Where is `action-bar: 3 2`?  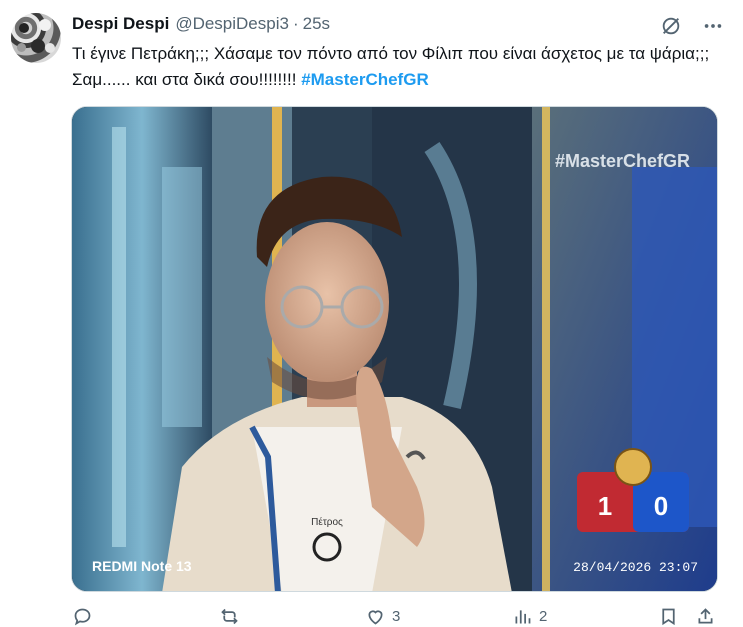
action-bar: 3 2 is located at coordinates (397, 616).